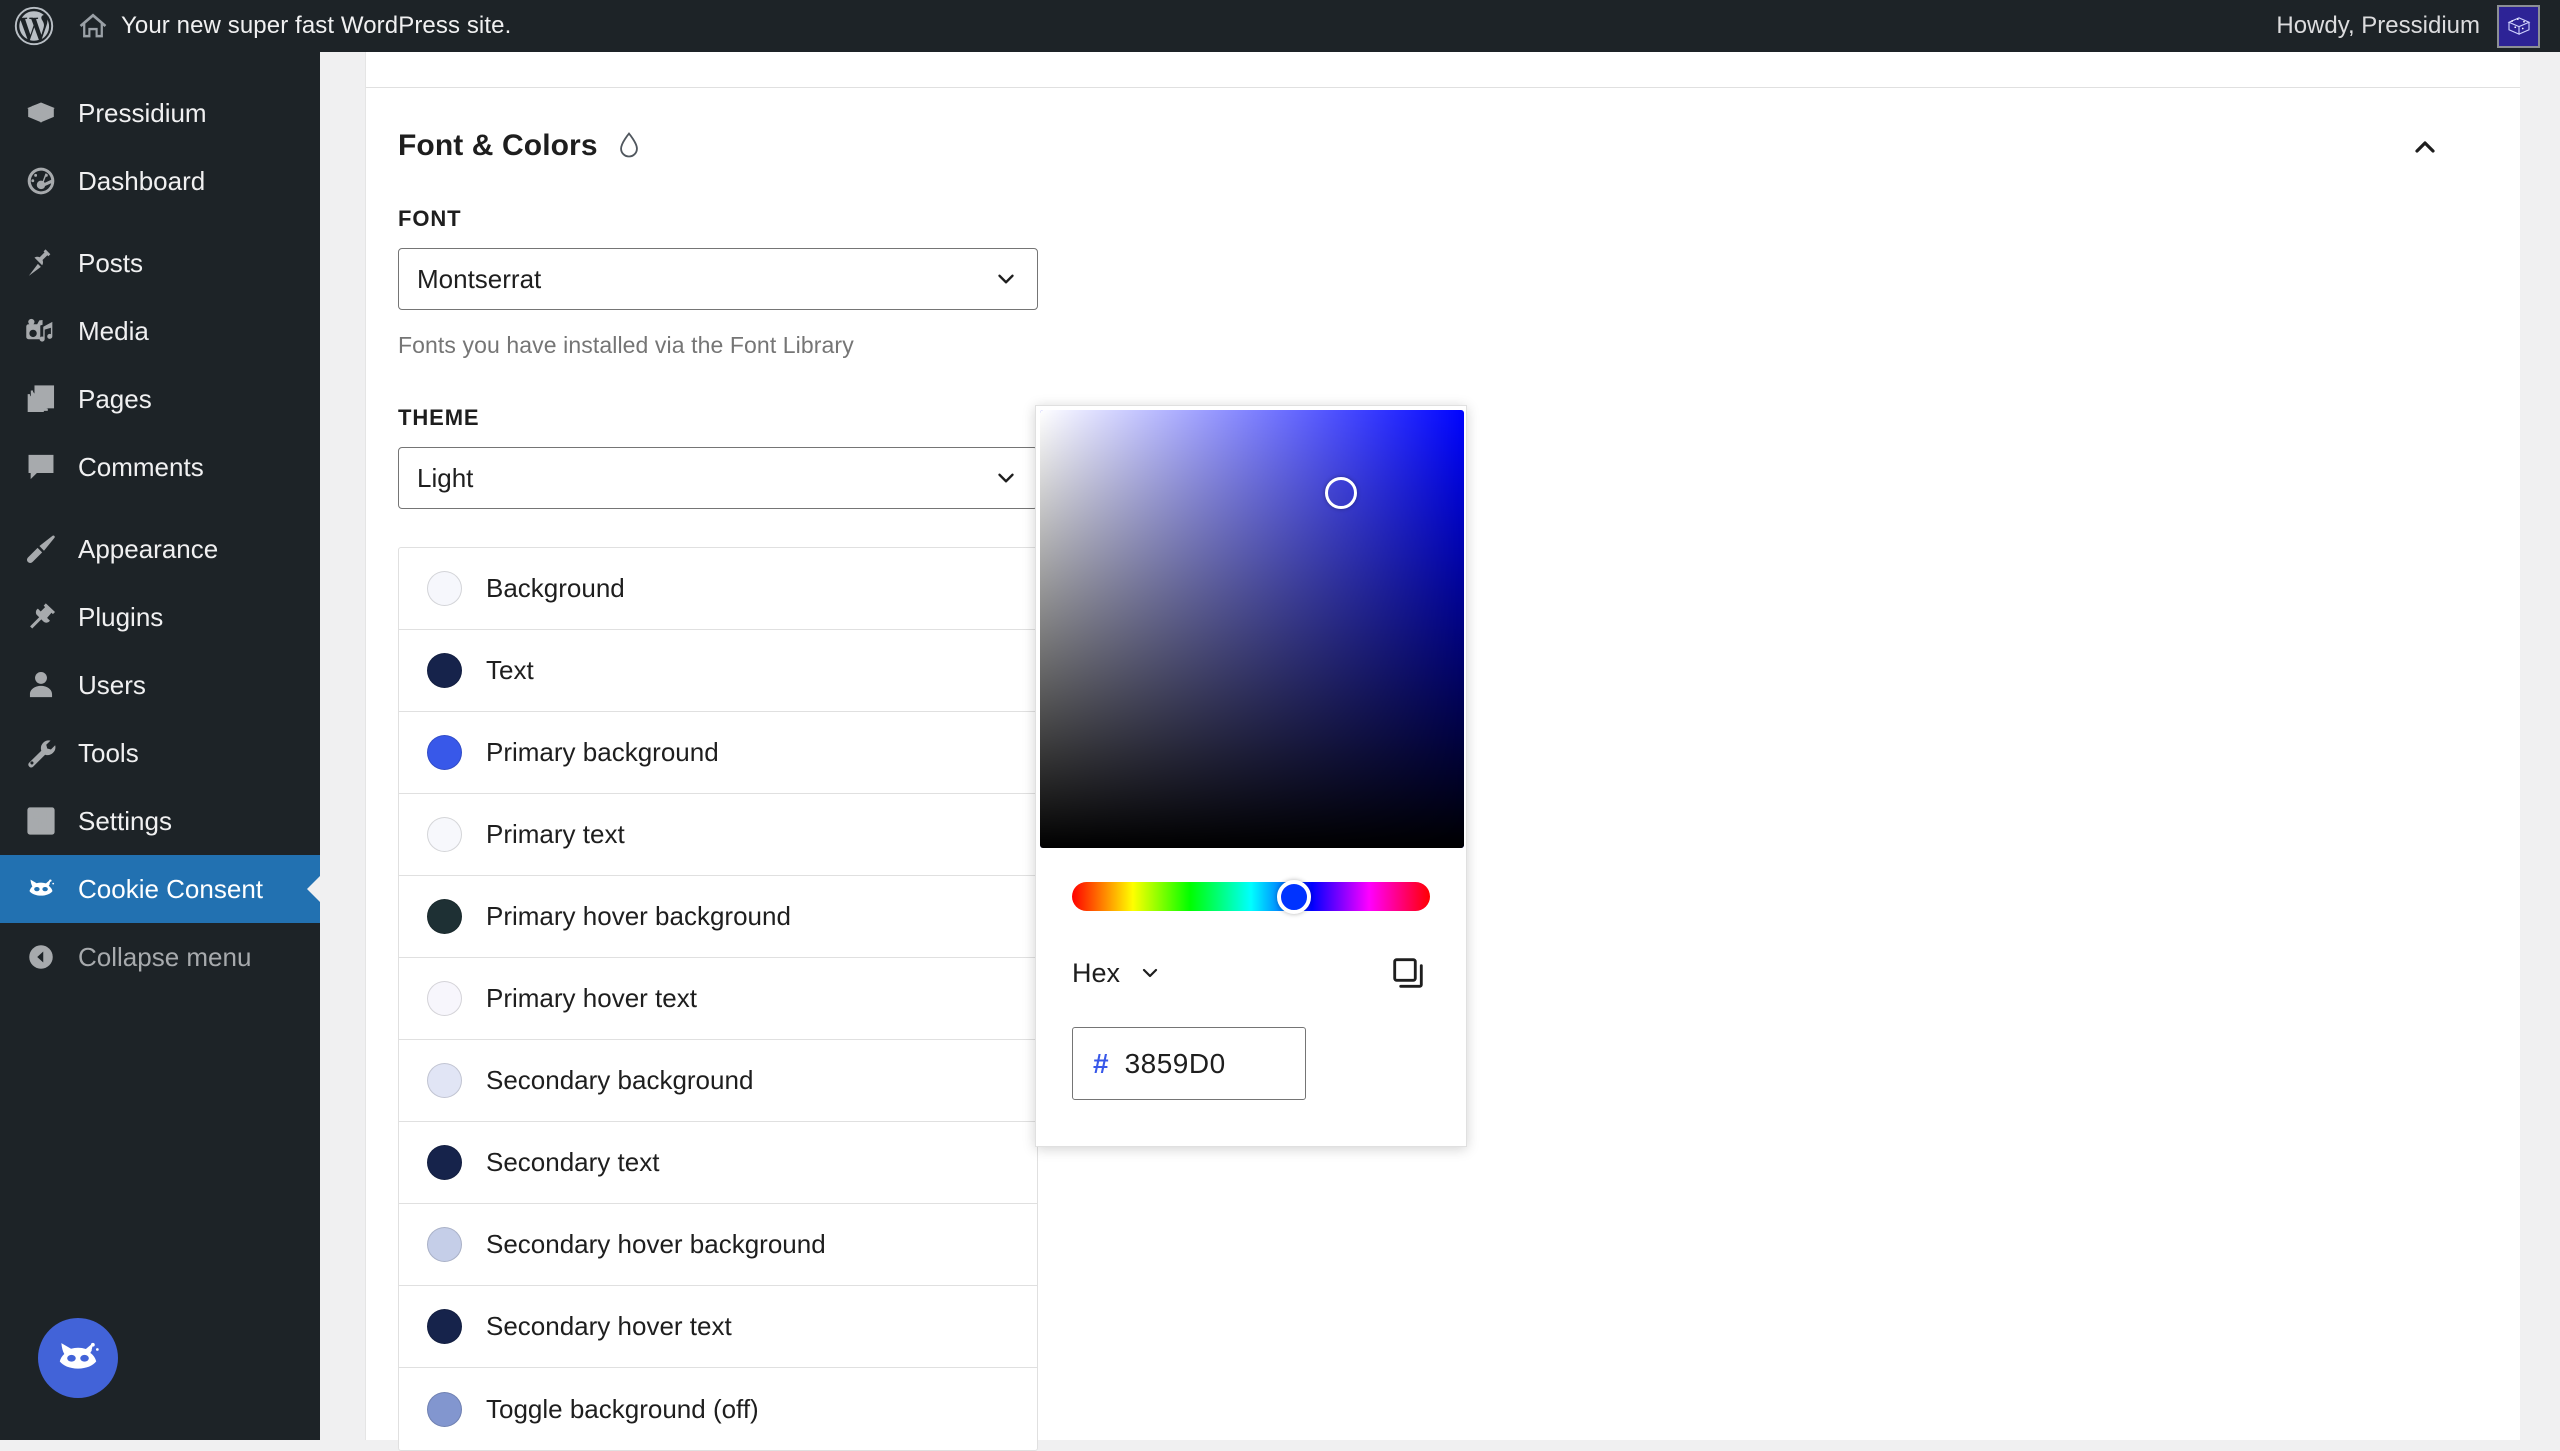 The width and height of the screenshot is (2560, 1451). What do you see at coordinates (619, 1080) in the screenshot?
I see `color-row-label: Secondary background` at bounding box center [619, 1080].